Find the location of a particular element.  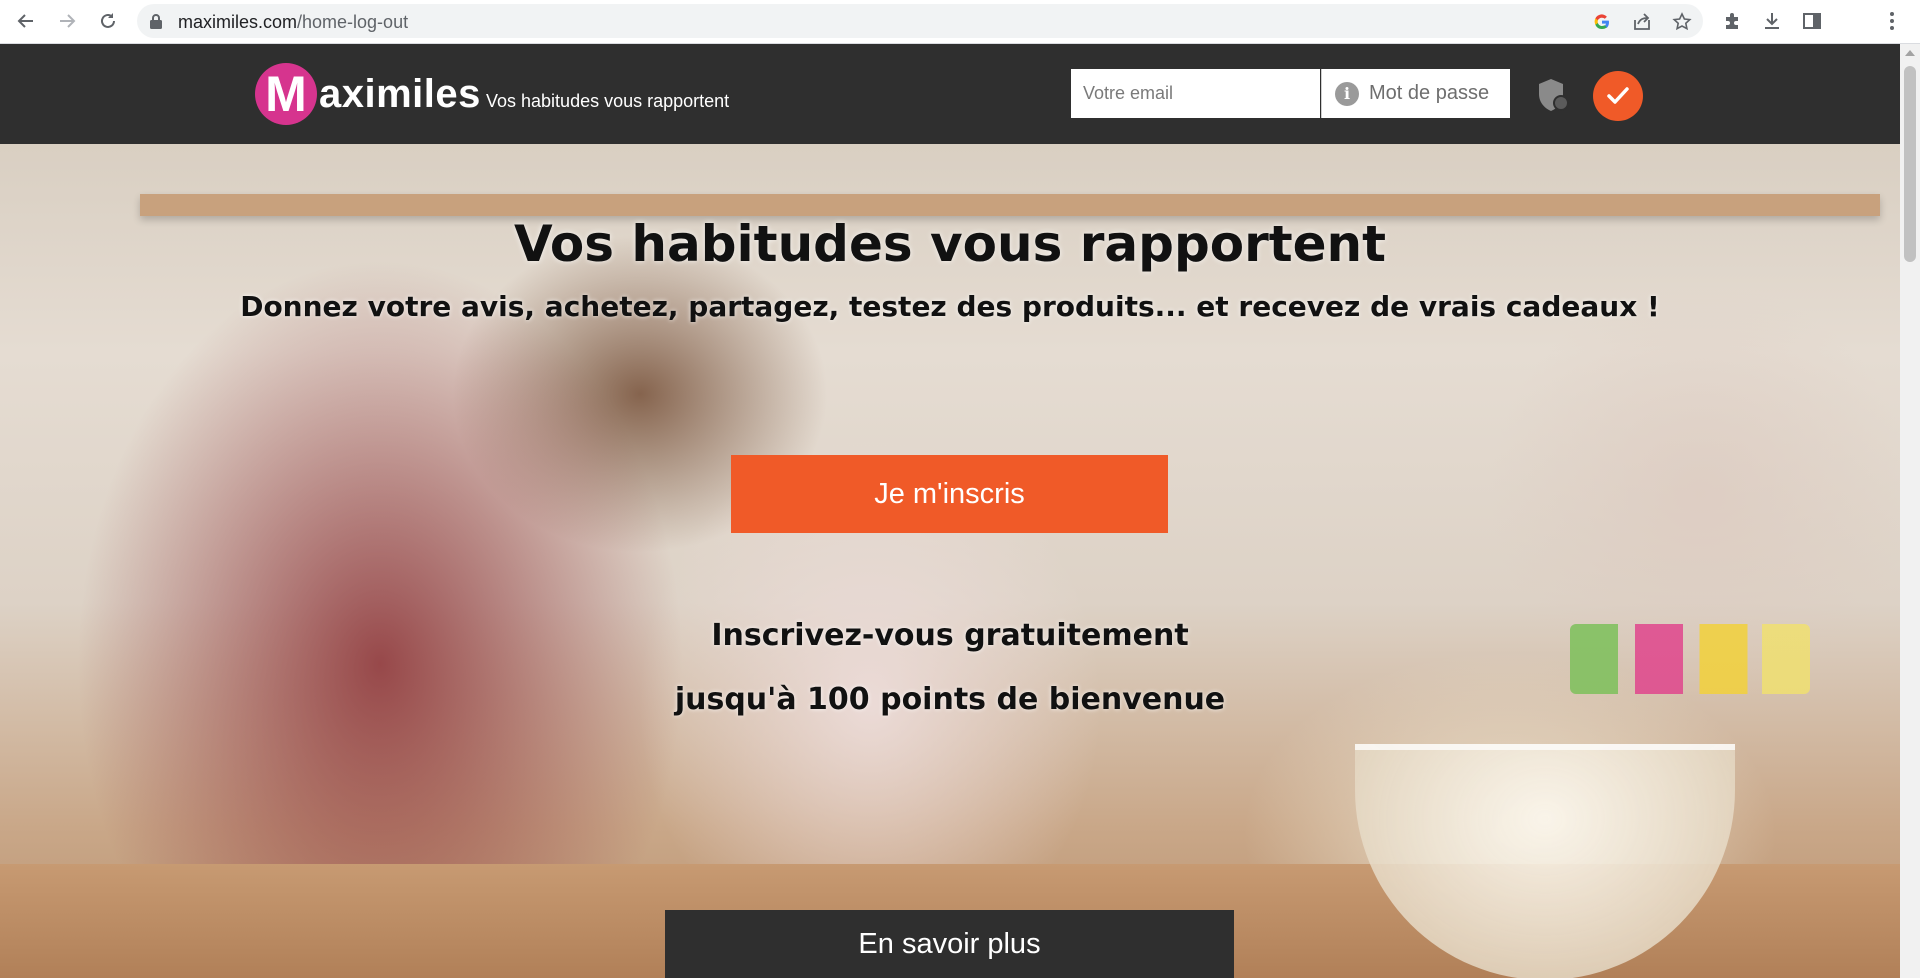

forward-button is located at coordinates (67, 21).